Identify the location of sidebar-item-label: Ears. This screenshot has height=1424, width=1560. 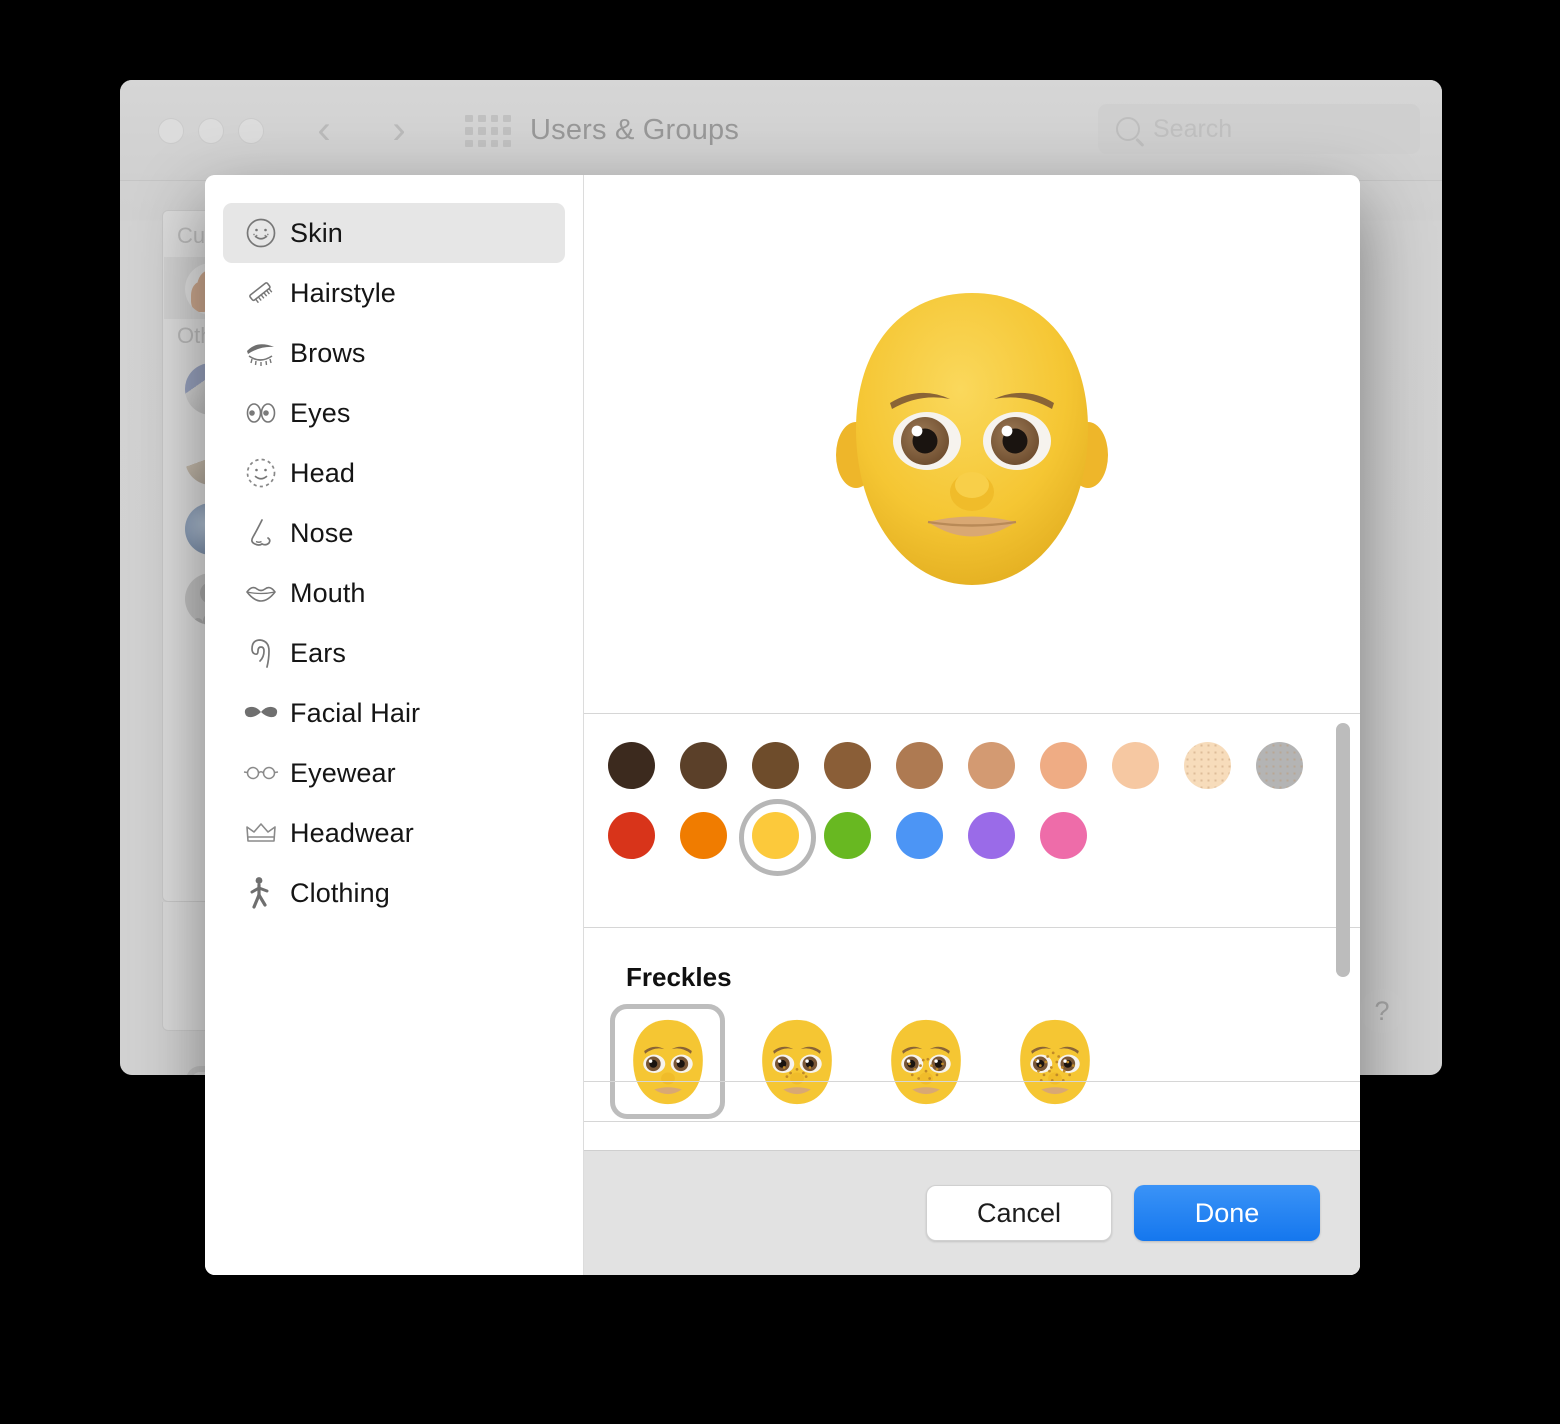
(318, 652).